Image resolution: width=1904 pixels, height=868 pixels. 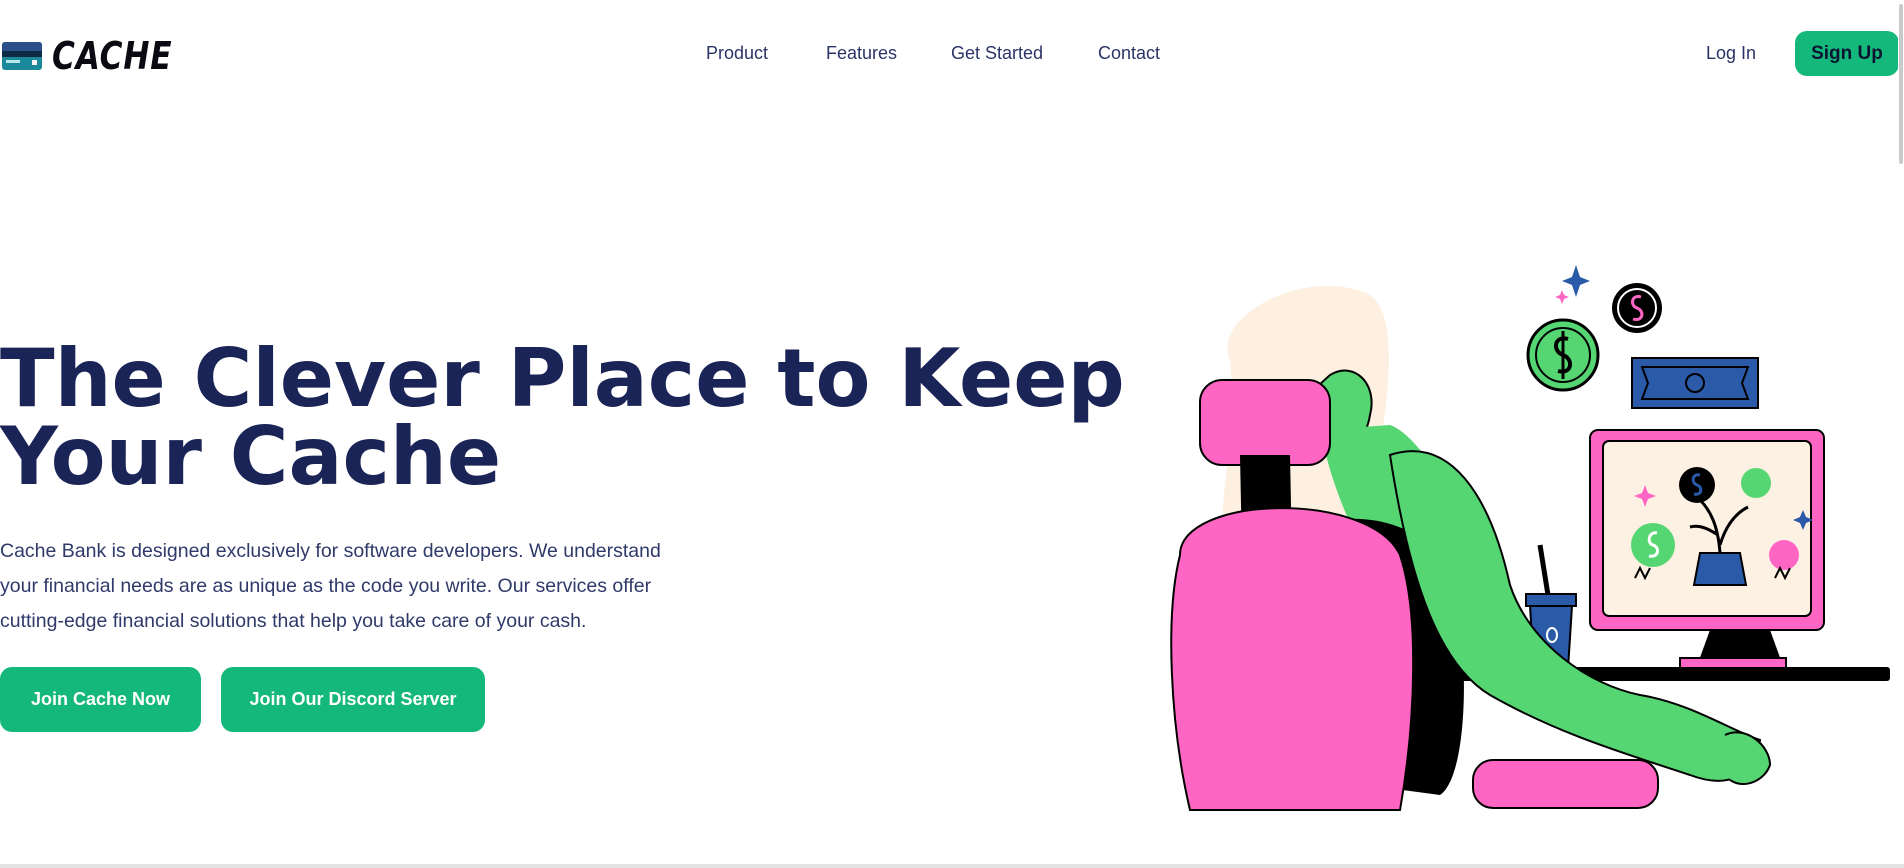 I want to click on scrollbar-thumb, so click(x=1901, y=84).